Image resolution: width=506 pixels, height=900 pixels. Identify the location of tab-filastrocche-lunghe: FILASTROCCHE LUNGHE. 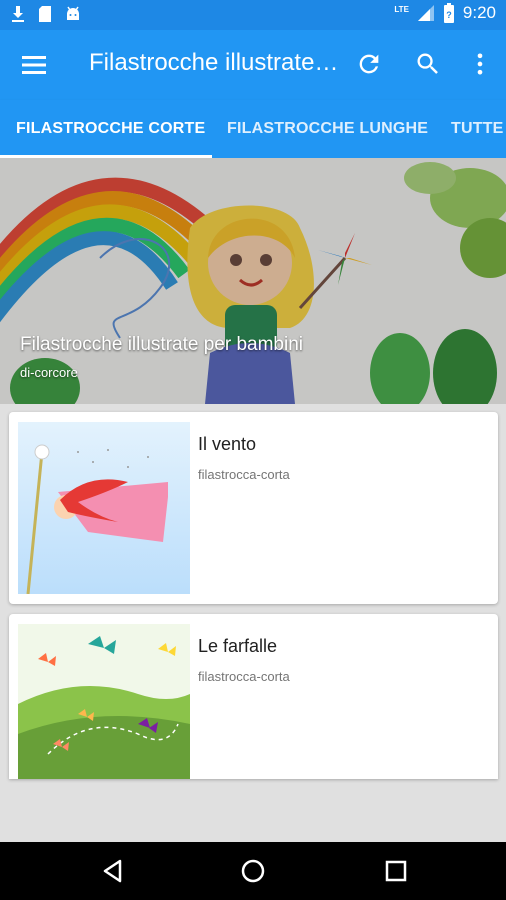
(327, 129).